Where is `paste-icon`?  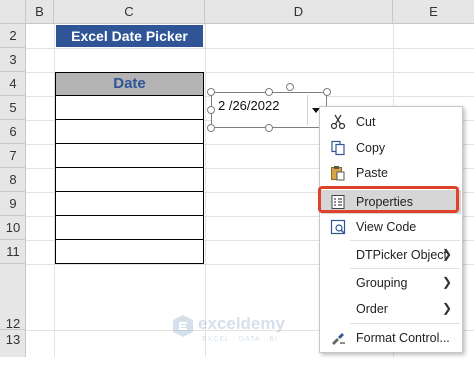 paste-icon is located at coordinates (338, 173).